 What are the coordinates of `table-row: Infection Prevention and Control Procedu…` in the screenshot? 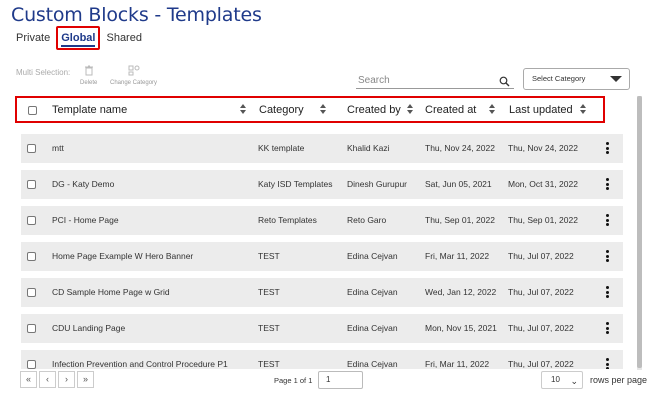 It's located at (322, 359).